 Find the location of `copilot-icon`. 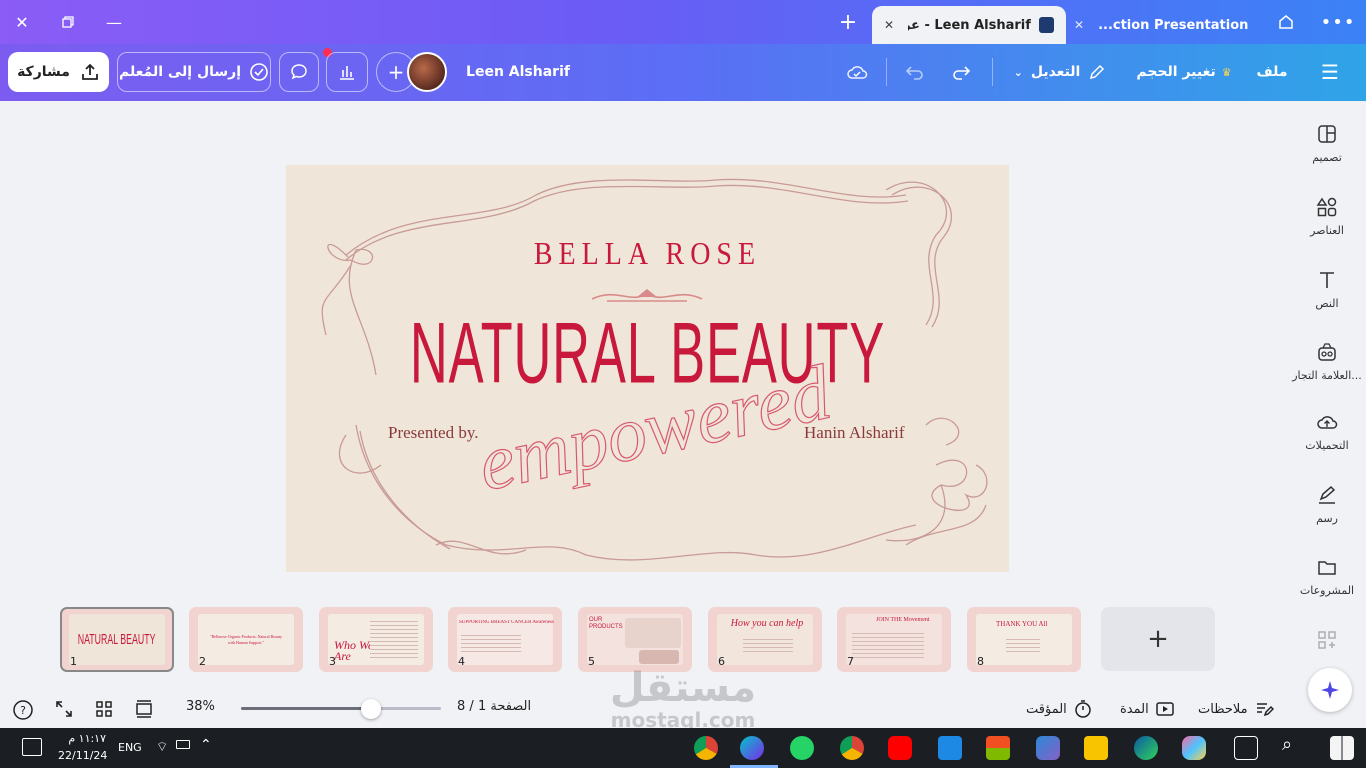

copilot-icon is located at coordinates (1194, 748).